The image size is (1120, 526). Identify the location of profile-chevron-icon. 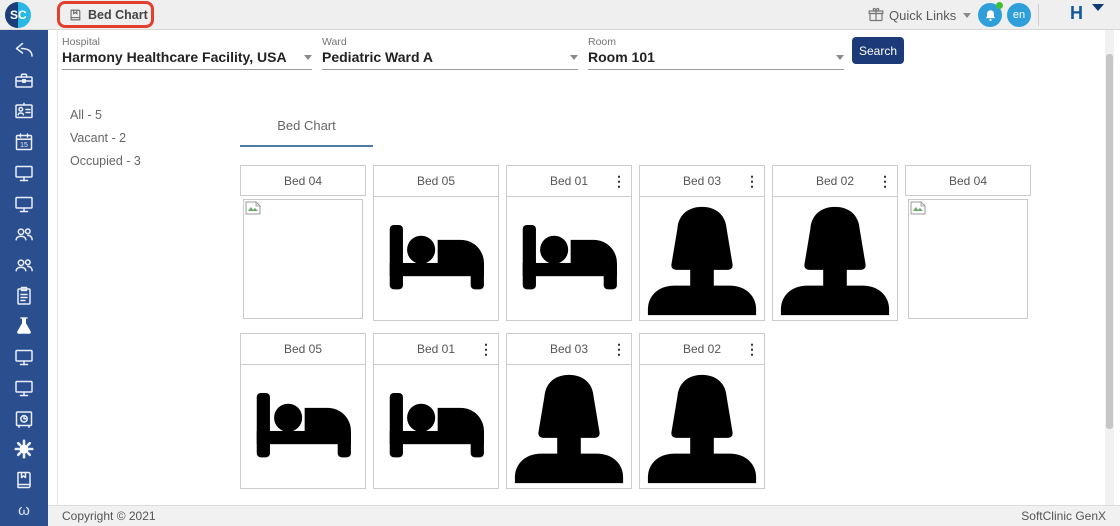
(1098, 7).